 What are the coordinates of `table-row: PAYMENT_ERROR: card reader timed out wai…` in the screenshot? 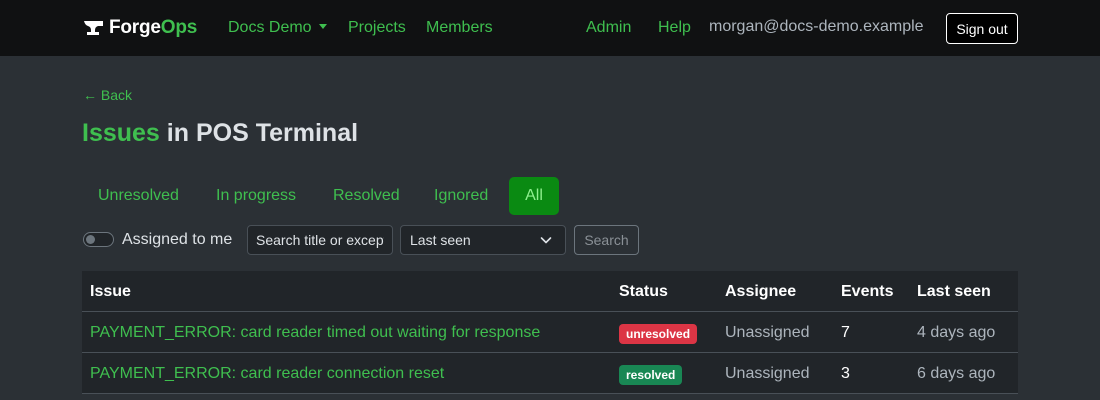 It's located at (550, 332).